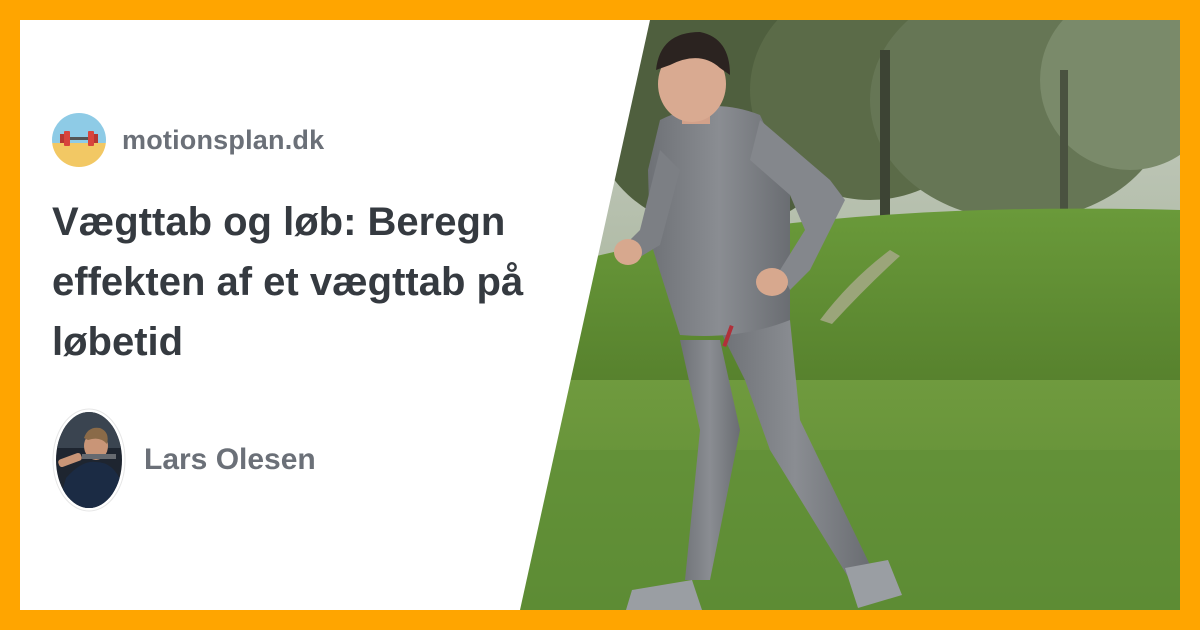 This screenshot has width=1200, height=630. I want to click on site-name: motionsplan.dk, so click(223, 139).